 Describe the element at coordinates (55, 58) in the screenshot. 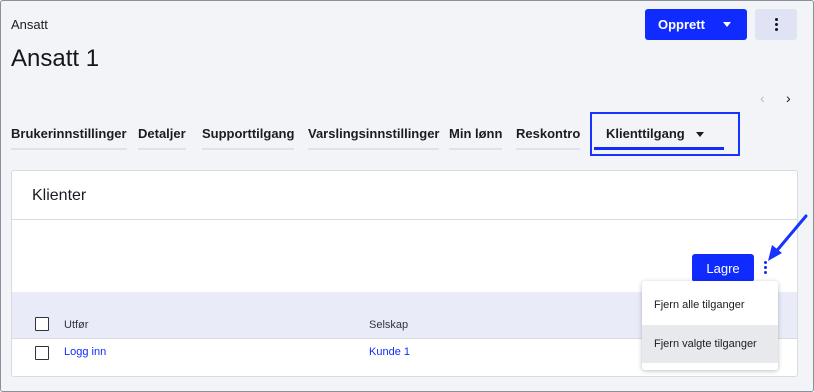

I see `page-title: Ansatt 1` at that location.